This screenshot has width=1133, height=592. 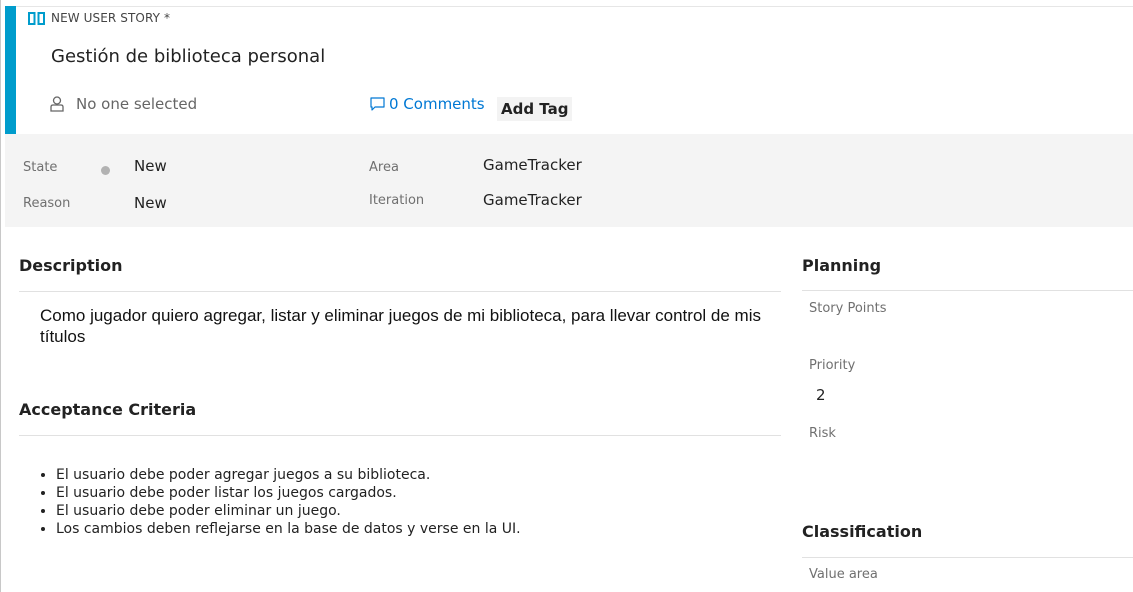 What do you see at coordinates (400, 435) in the screenshot?
I see `acceptance-criteria-rule` at bounding box center [400, 435].